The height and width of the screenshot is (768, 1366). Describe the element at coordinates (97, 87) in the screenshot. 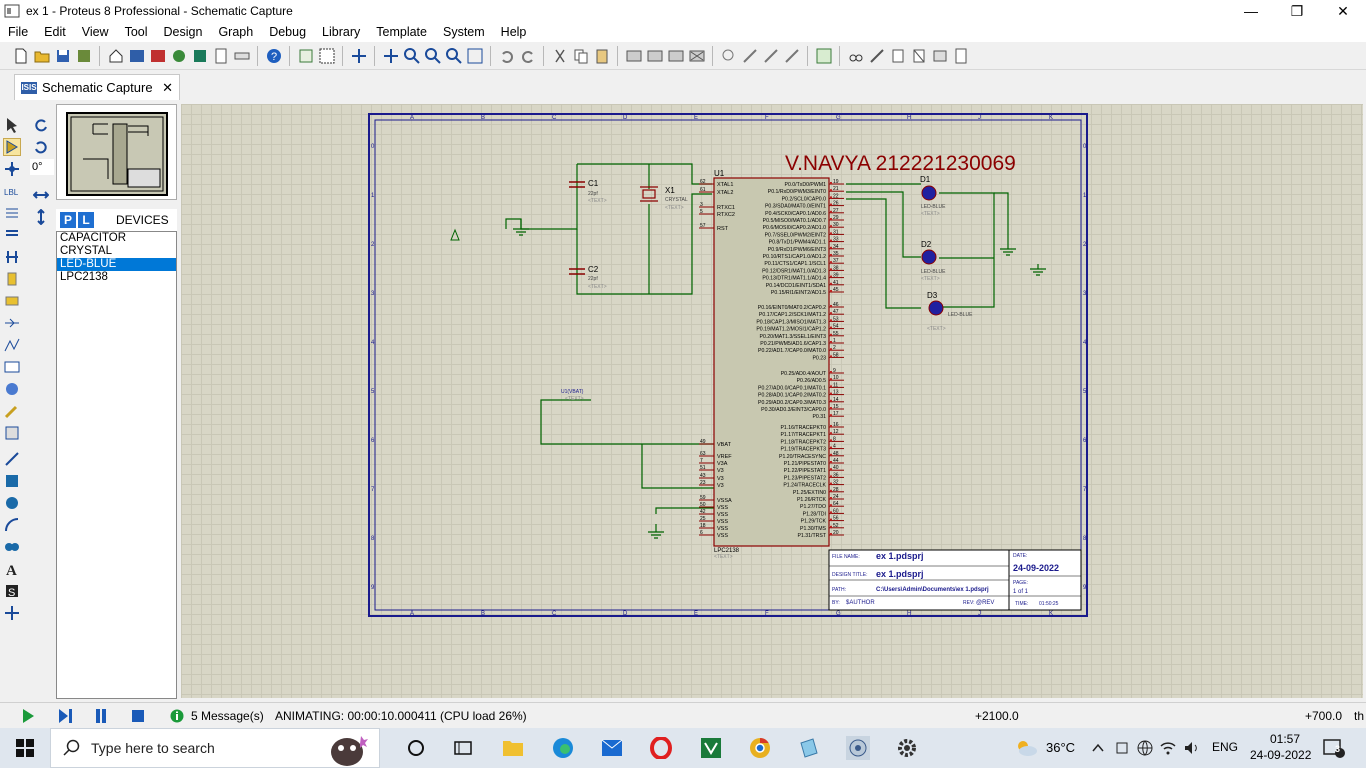

I see `tab-schematic-capture: ISIS Schematic Capture ✕` at that location.